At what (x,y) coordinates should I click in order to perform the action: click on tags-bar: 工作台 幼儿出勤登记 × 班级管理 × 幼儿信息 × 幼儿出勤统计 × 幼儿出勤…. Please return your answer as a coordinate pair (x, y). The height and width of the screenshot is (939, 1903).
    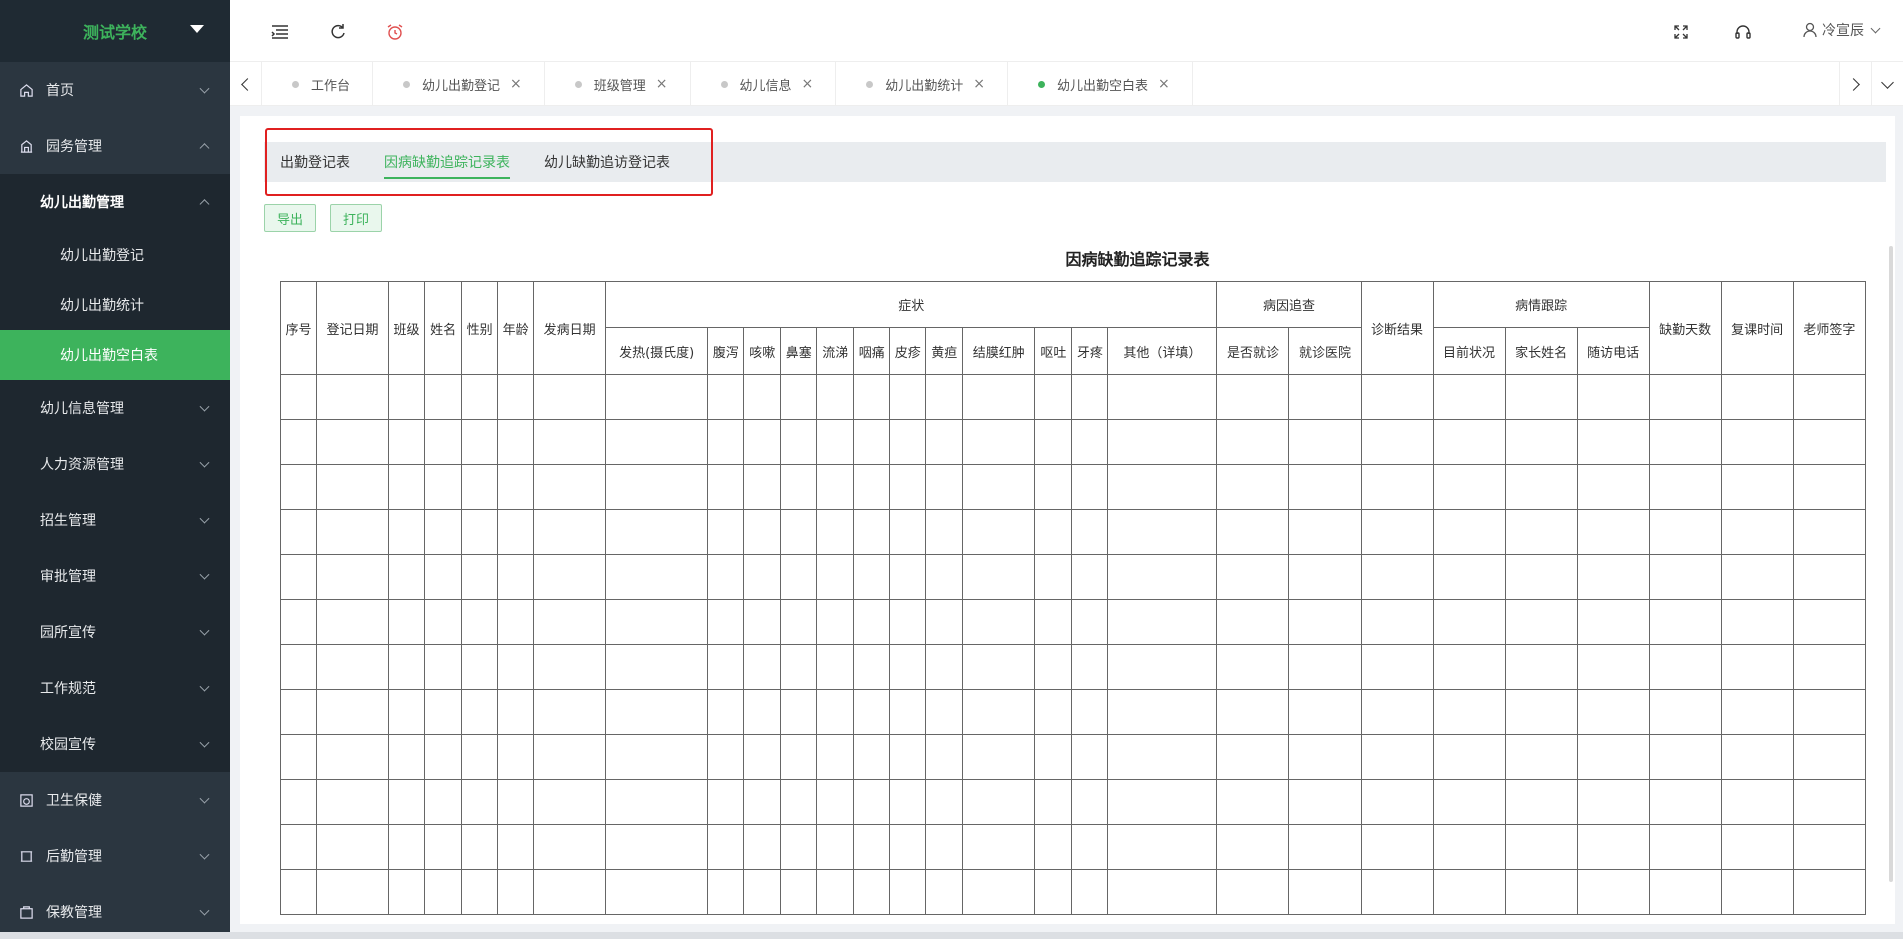
    Looking at the image, I should click on (1066, 84).